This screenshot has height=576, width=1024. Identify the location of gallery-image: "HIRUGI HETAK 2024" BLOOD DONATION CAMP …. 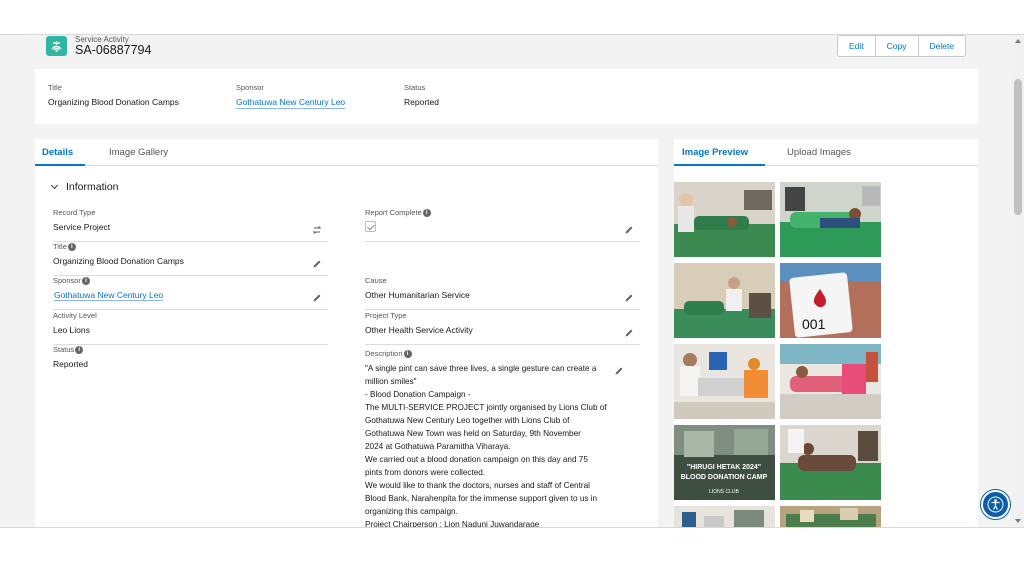
(724, 462).